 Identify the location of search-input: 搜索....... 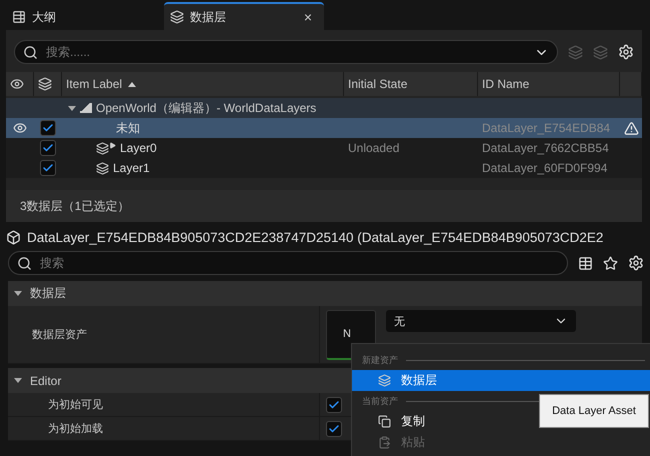
(286, 52).